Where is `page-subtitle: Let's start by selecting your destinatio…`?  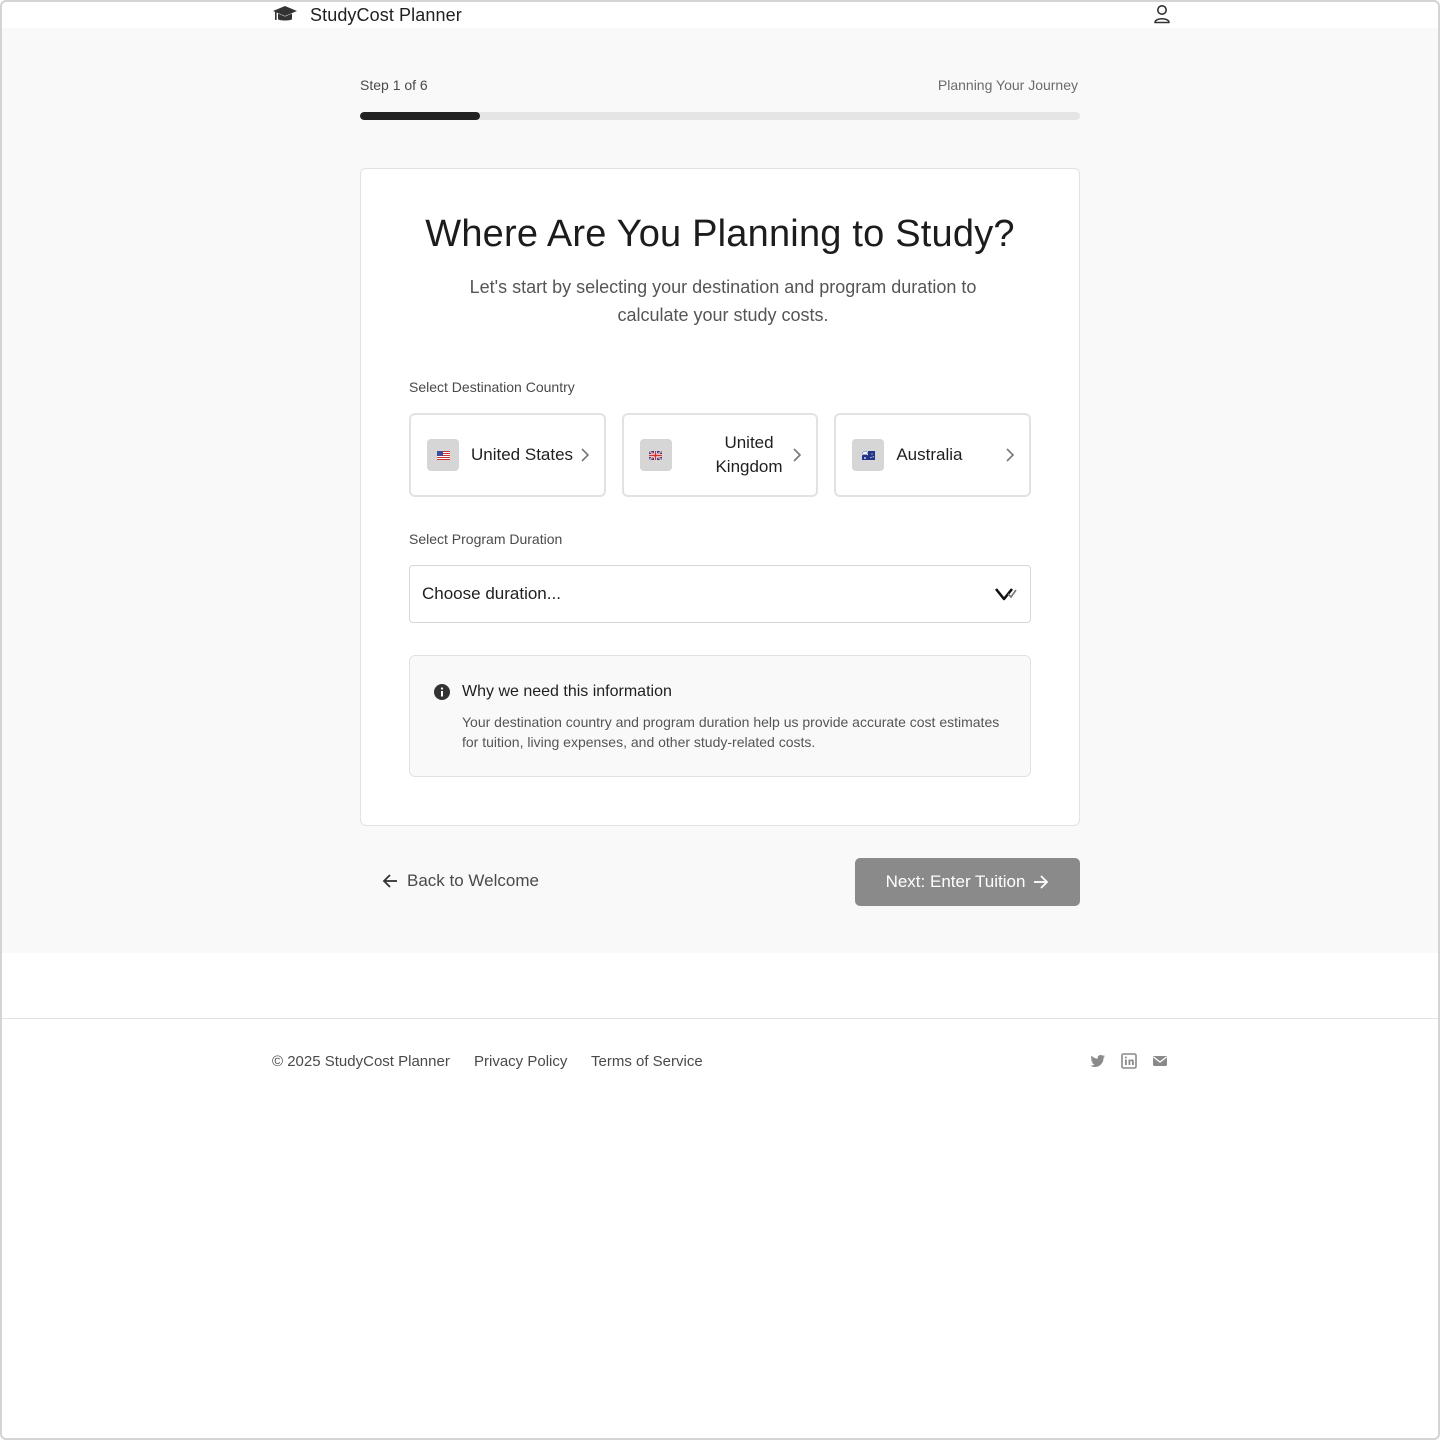
page-subtitle: Let's start by selecting your destinatio… is located at coordinates (723, 301).